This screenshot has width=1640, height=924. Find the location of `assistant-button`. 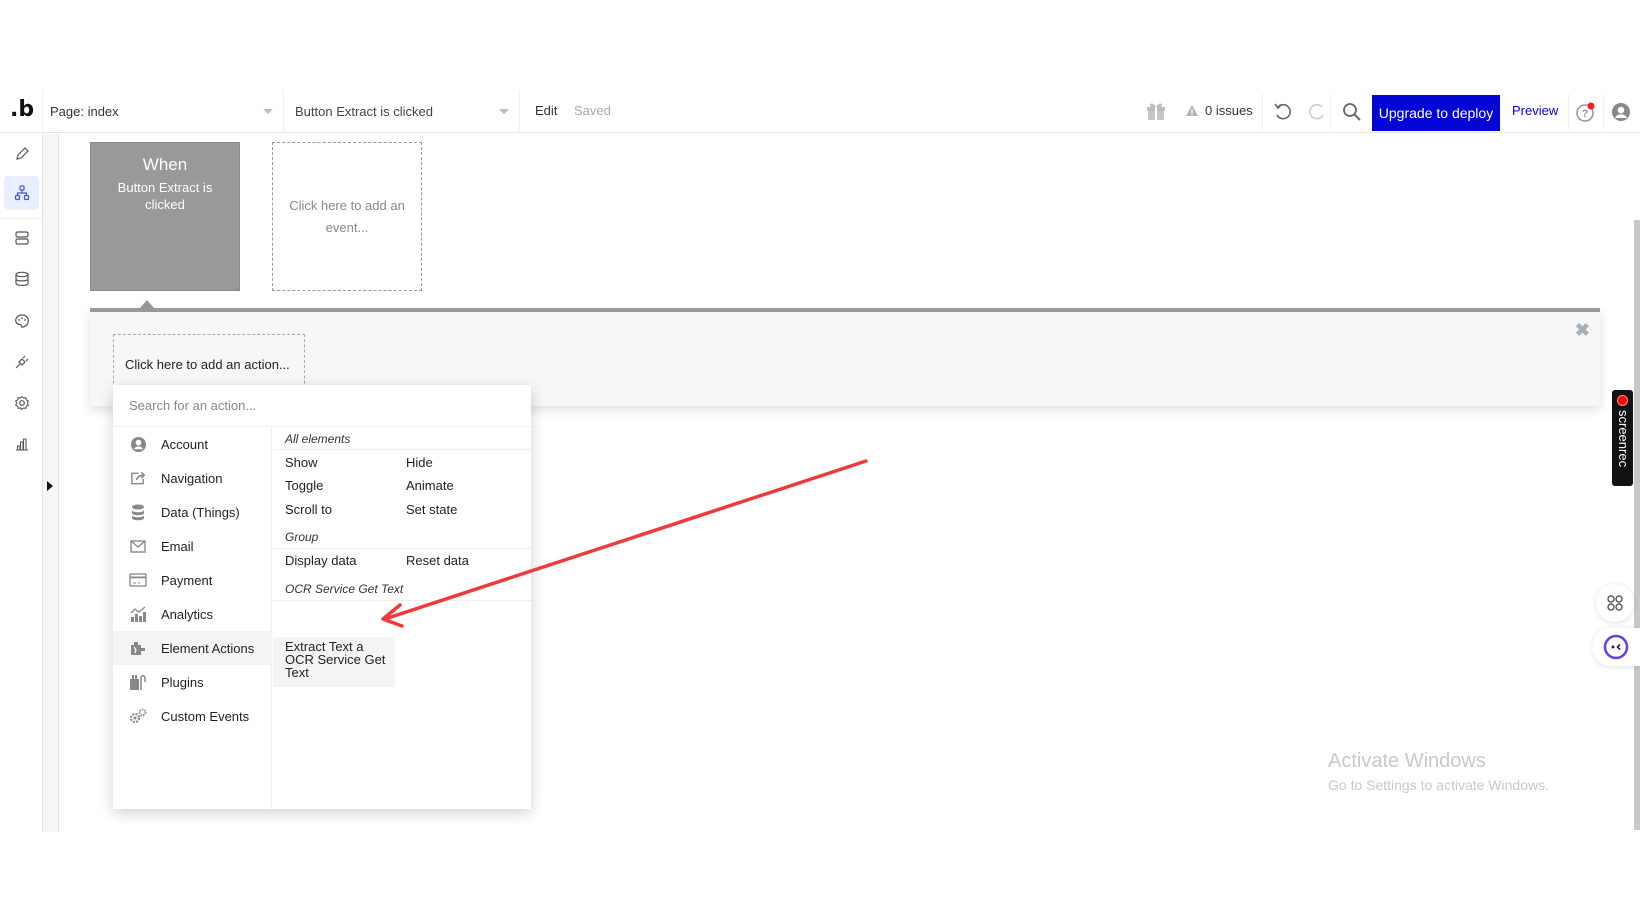

assistant-button is located at coordinates (1616, 647).